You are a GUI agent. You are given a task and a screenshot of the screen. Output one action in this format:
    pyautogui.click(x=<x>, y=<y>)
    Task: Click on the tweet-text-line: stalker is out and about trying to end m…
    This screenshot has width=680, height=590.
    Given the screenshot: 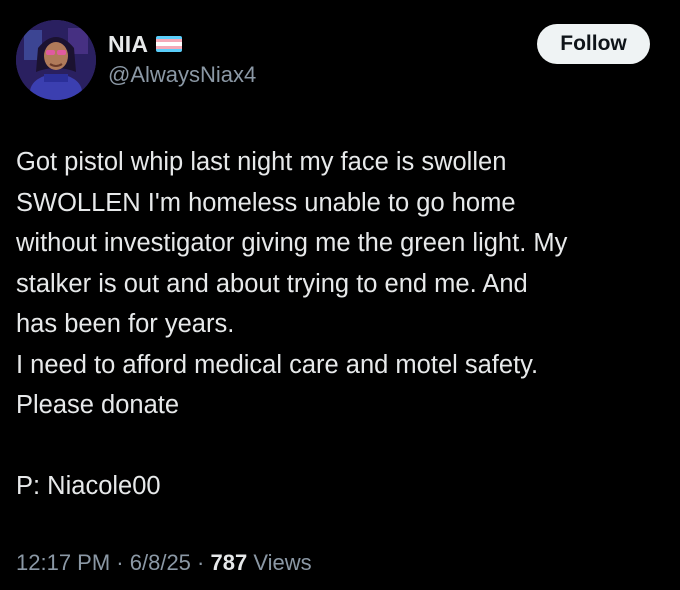 What is the action you would take?
    pyautogui.click(x=272, y=283)
    